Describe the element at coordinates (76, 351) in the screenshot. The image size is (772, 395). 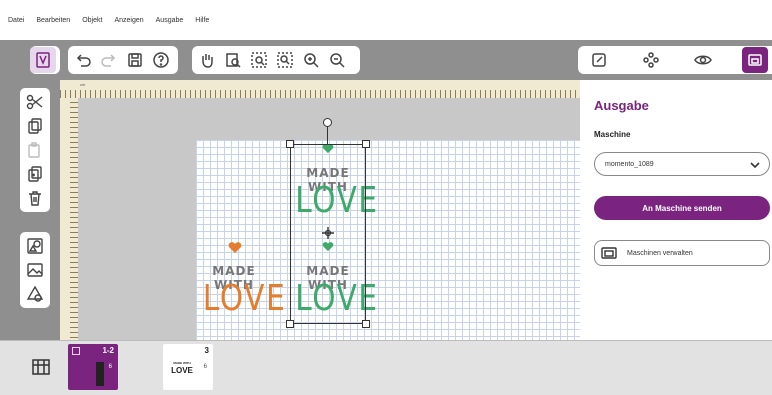
I see `mat-select-icon` at that location.